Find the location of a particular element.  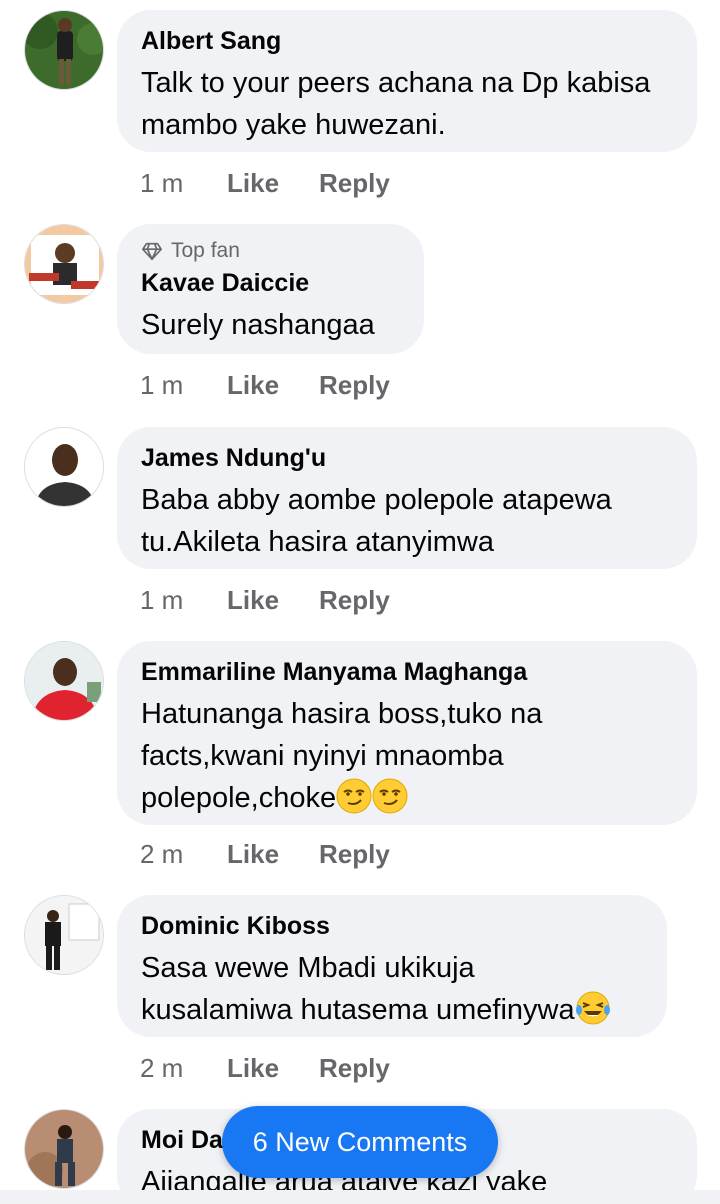

comment-author: Dominic Kiboss is located at coordinates (392, 926).